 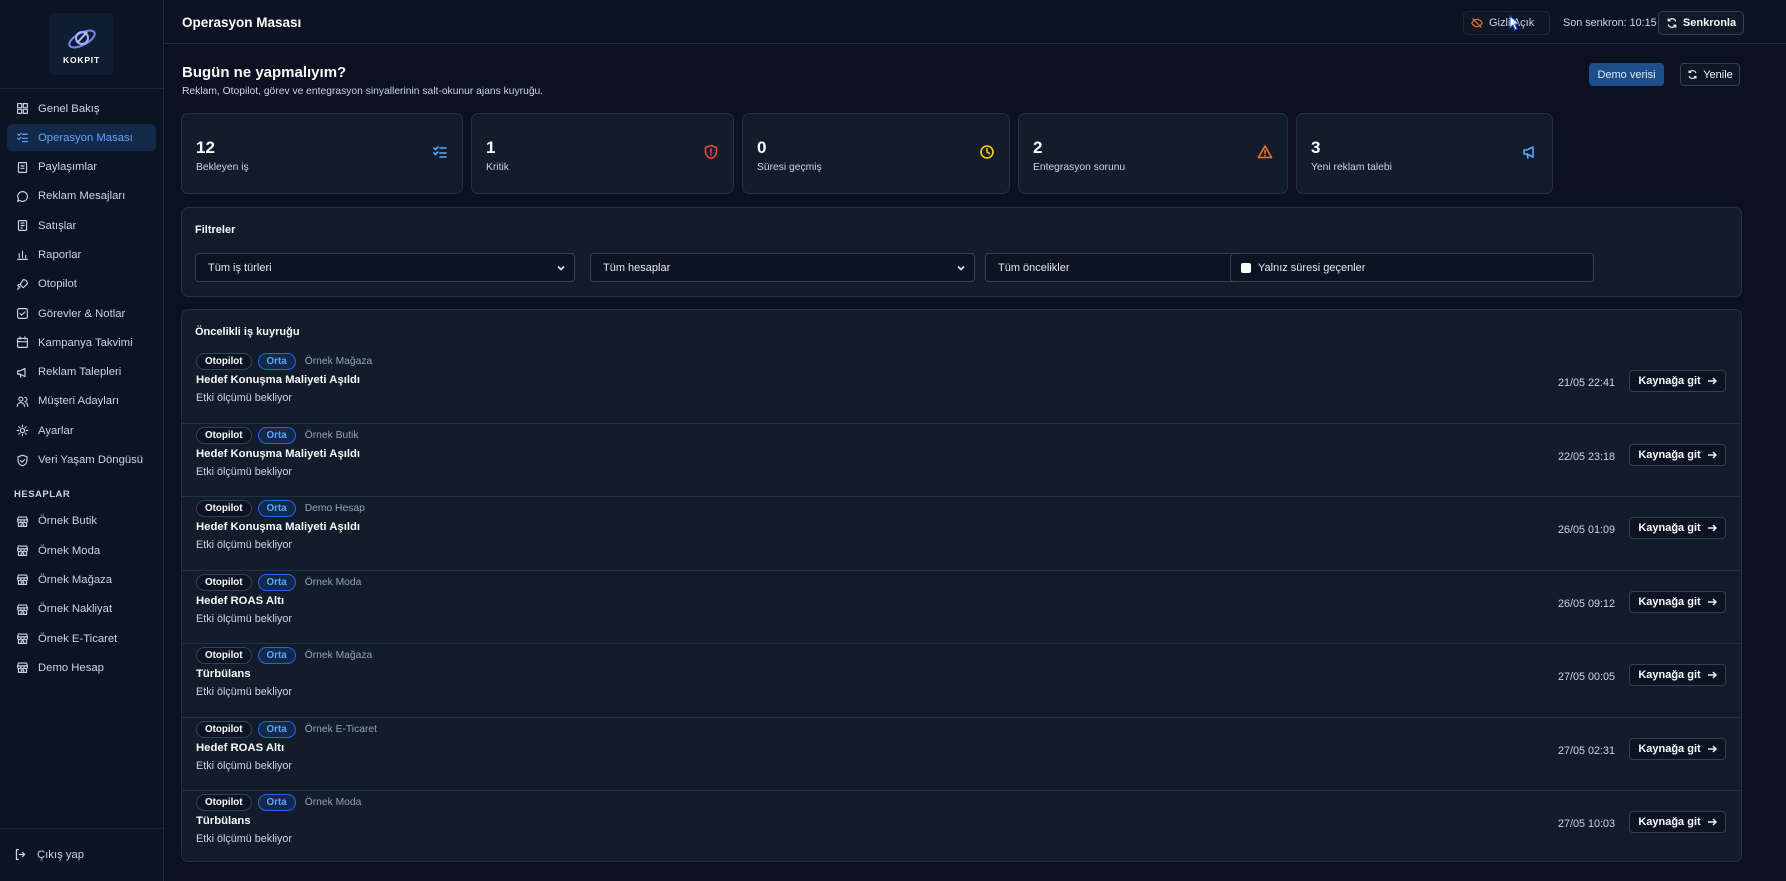 What do you see at coordinates (322, 153) in the screenshot?
I see `stat-card: 12 Bekleyen iş` at bounding box center [322, 153].